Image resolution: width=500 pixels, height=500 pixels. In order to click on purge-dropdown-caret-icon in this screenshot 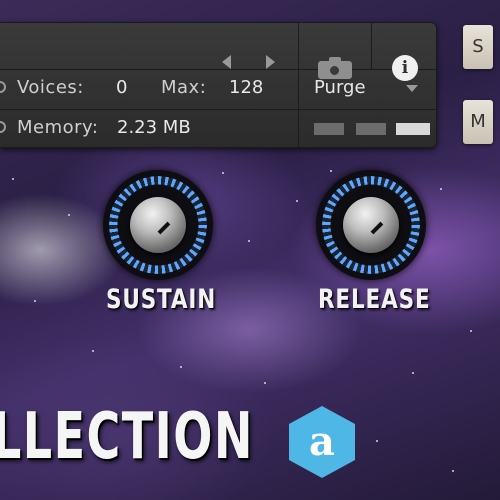, I will do `click(412, 88)`.